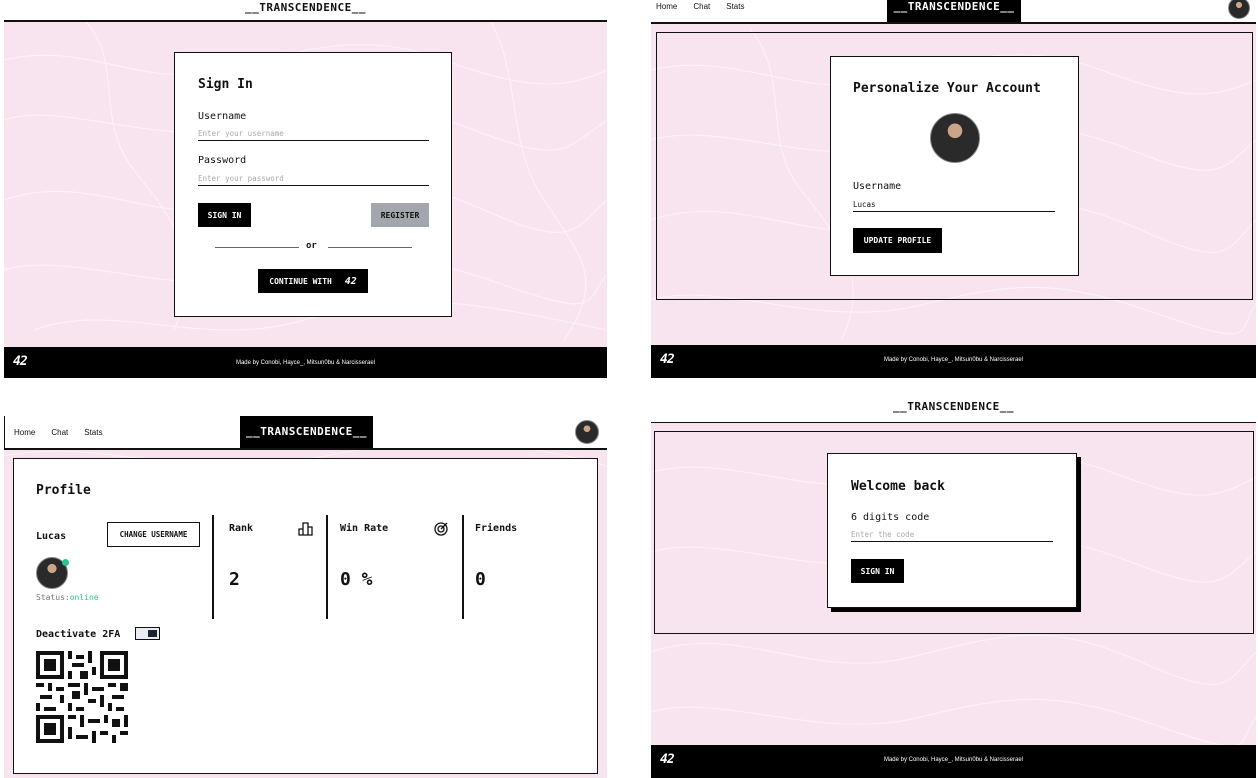 This screenshot has width=1258, height=778. Describe the element at coordinates (311, 246) in the screenshot. I see `or-text: or` at that location.